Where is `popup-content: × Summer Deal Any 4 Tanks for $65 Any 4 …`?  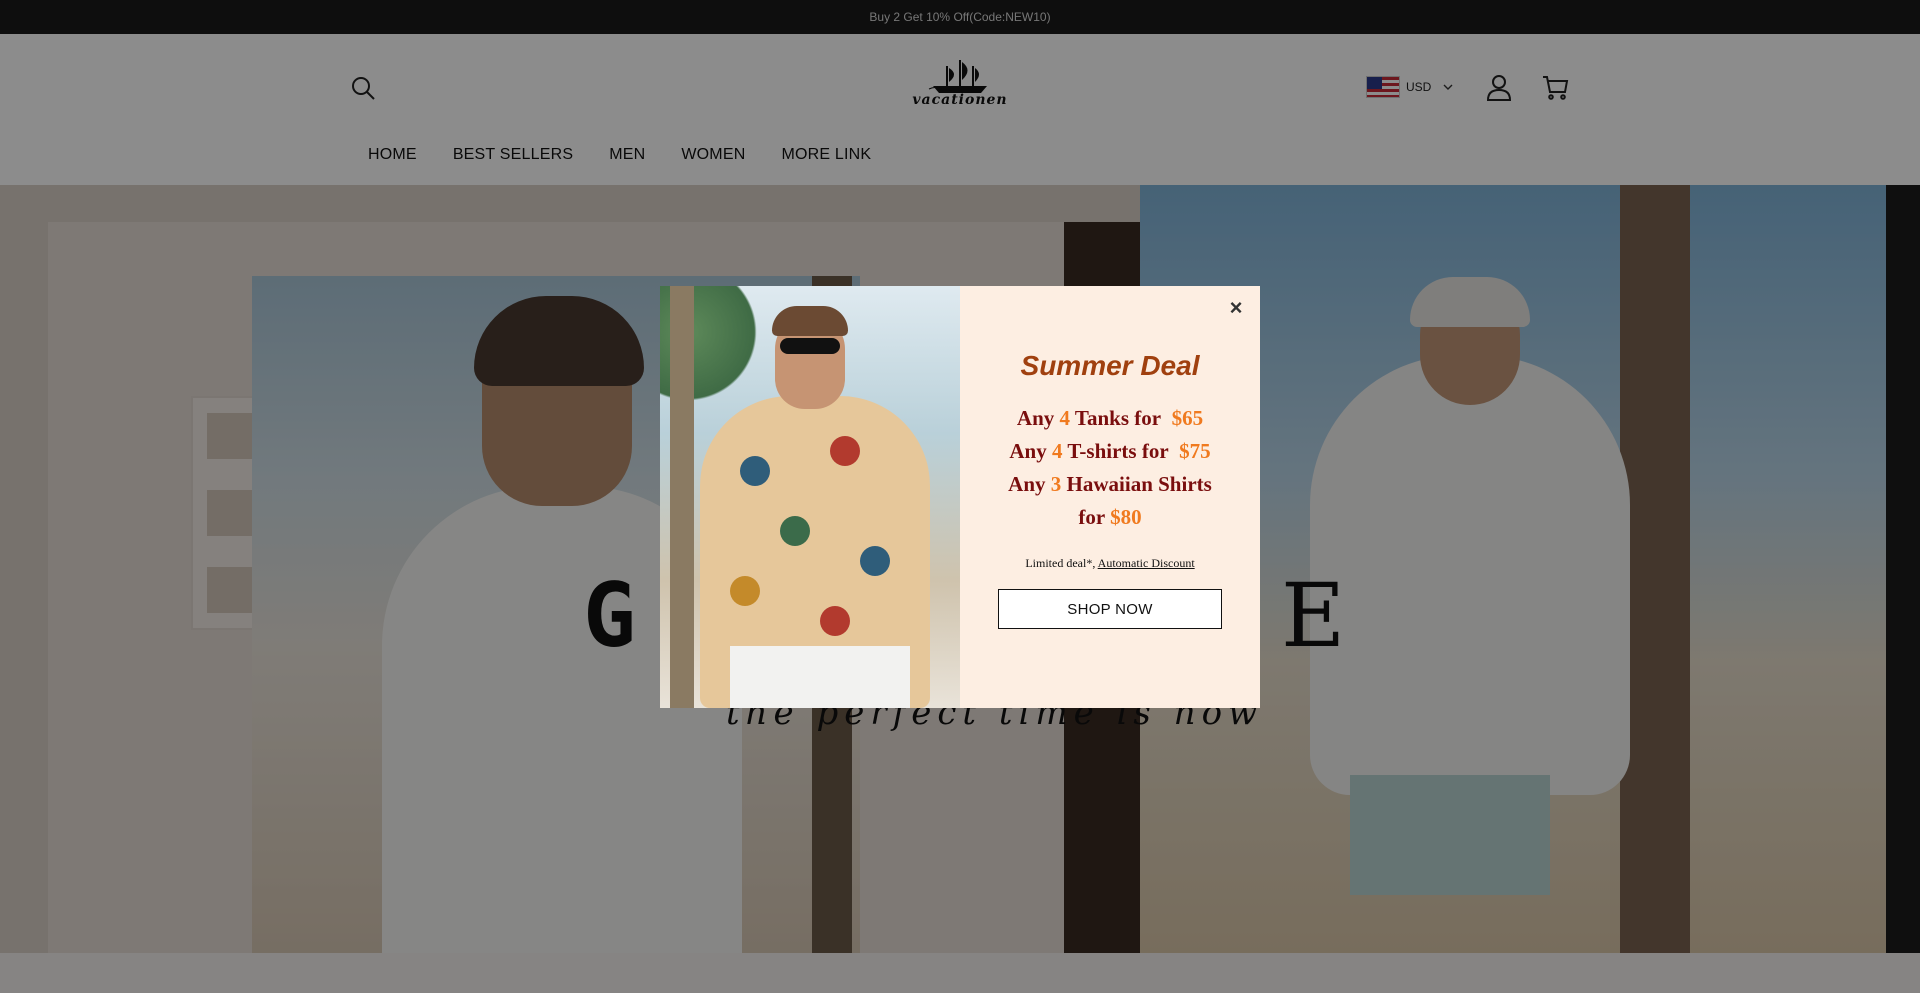
popup-content: × Summer Deal Any 4 Tanks for $65 Any 4 … is located at coordinates (1110, 497).